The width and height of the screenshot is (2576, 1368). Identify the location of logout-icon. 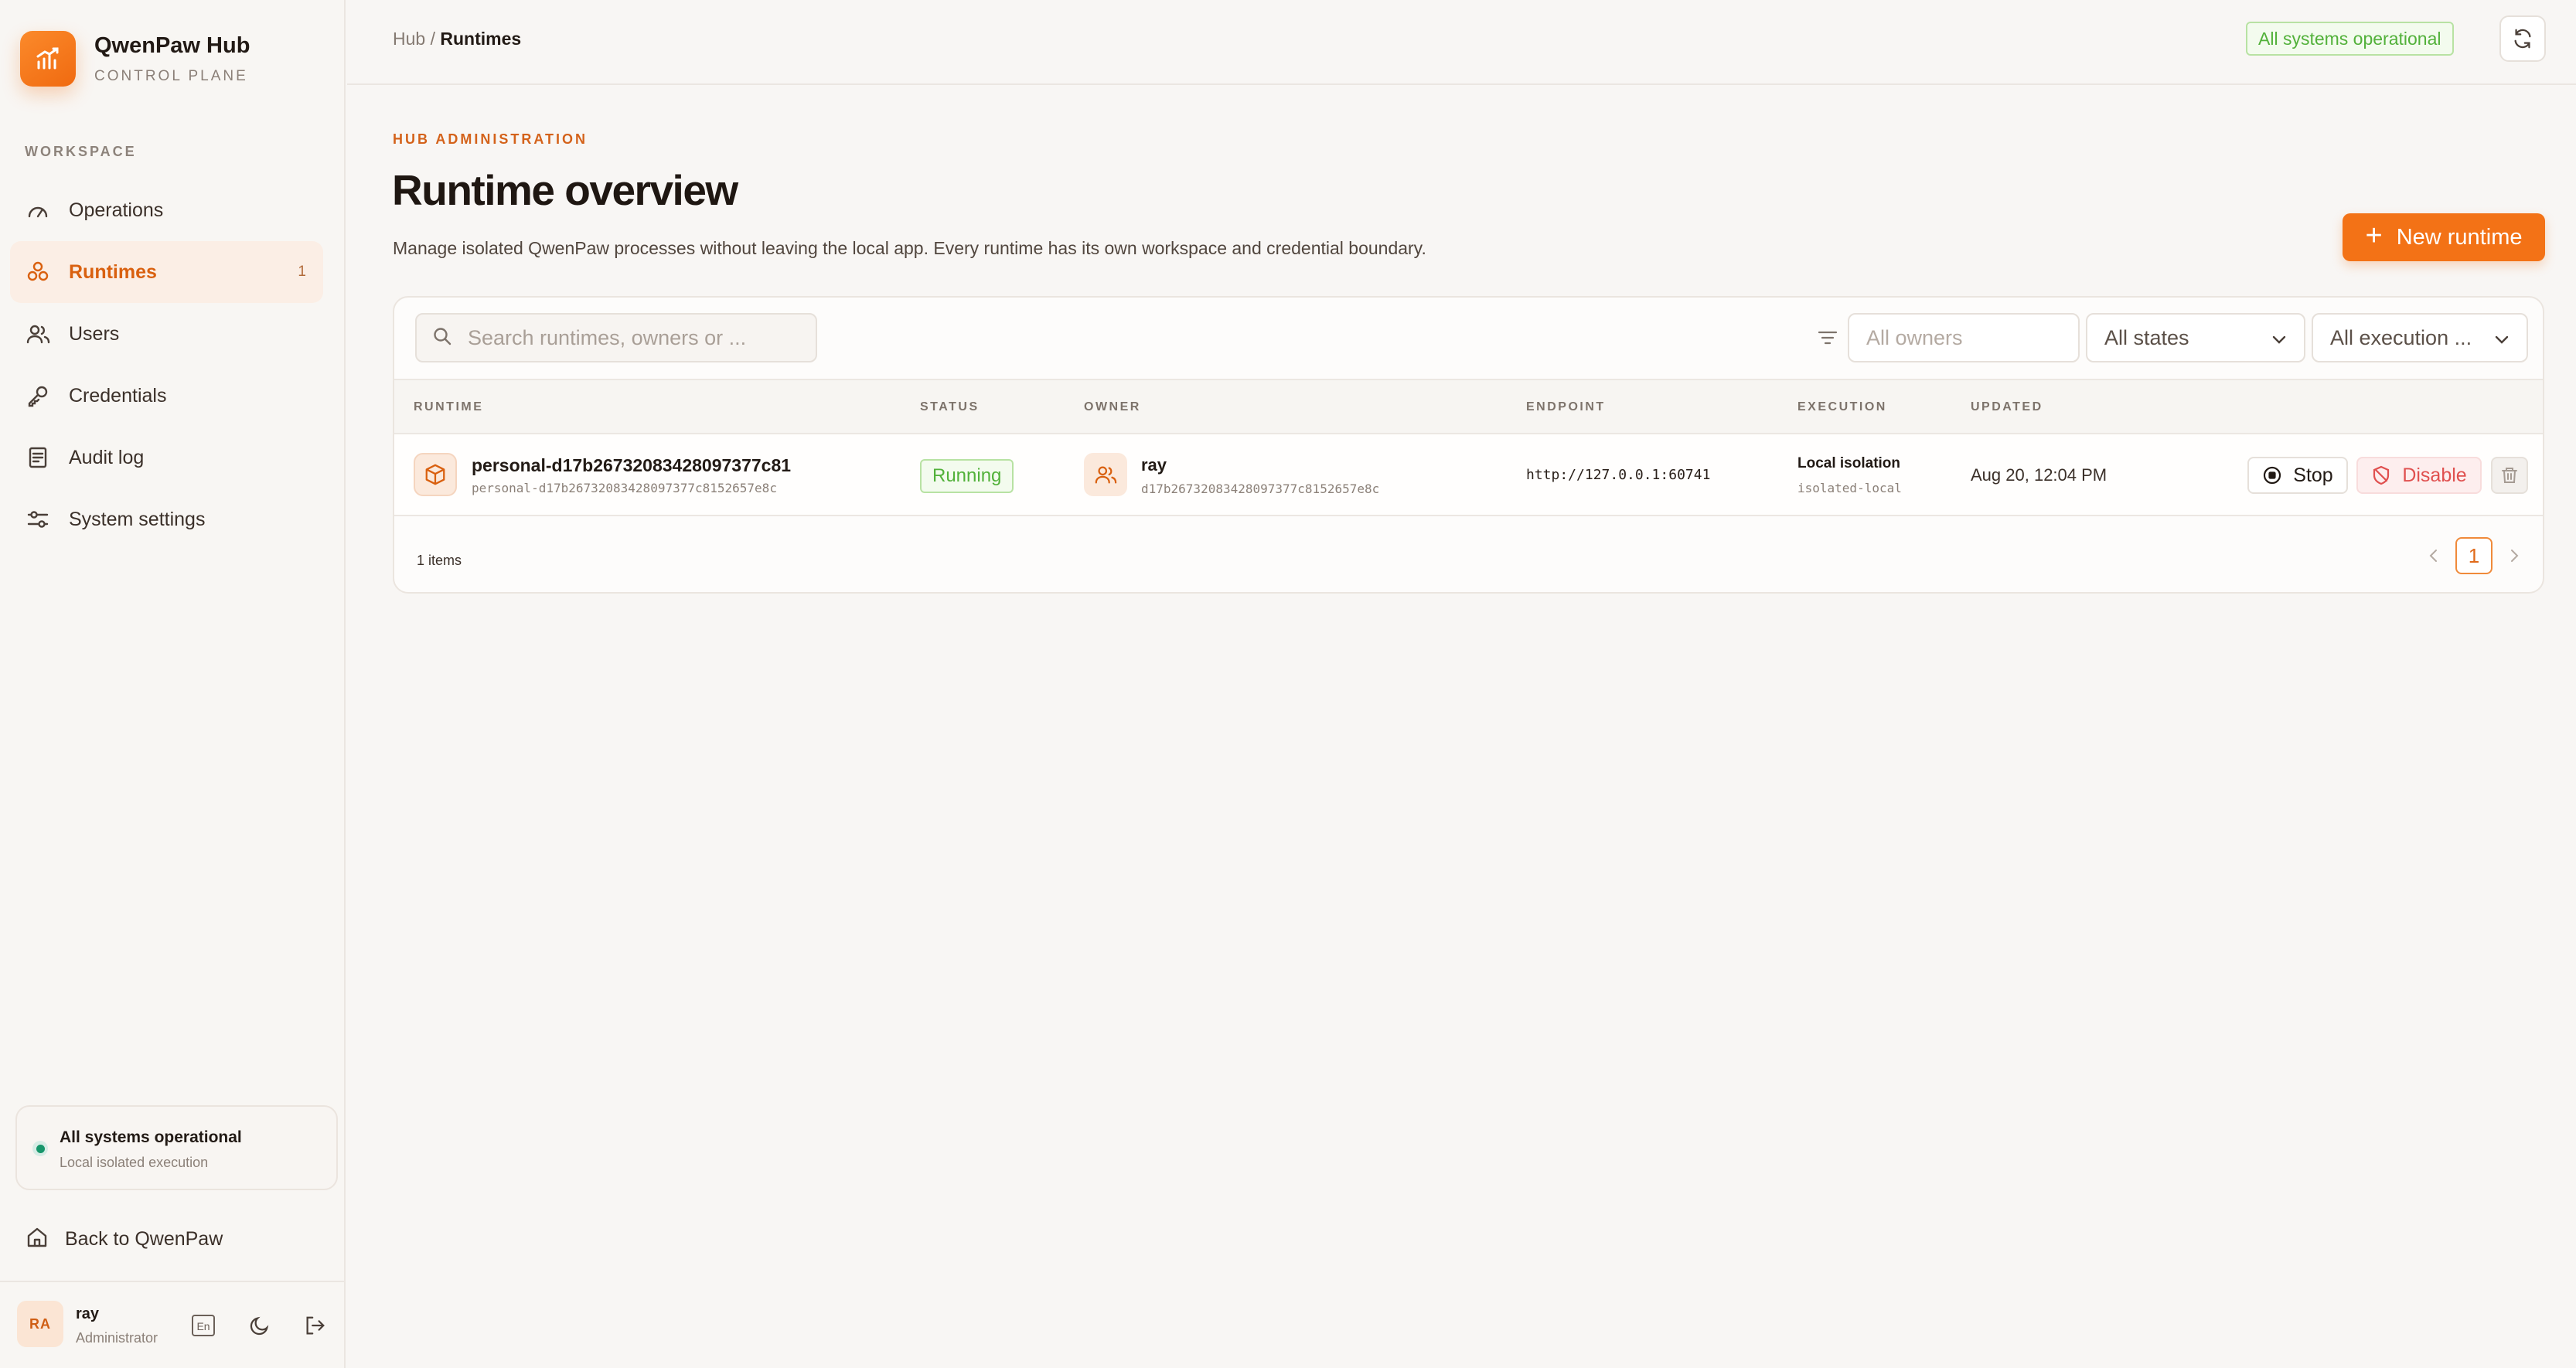
(315, 1325).